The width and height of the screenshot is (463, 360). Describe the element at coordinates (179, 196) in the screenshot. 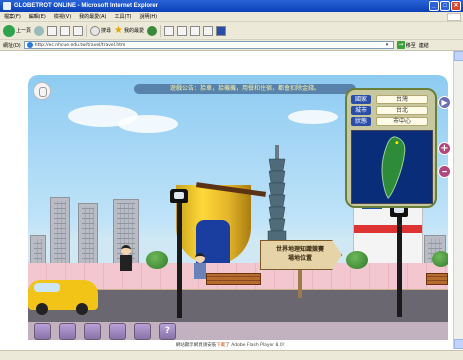

I see `street-lamp-head` at that location.